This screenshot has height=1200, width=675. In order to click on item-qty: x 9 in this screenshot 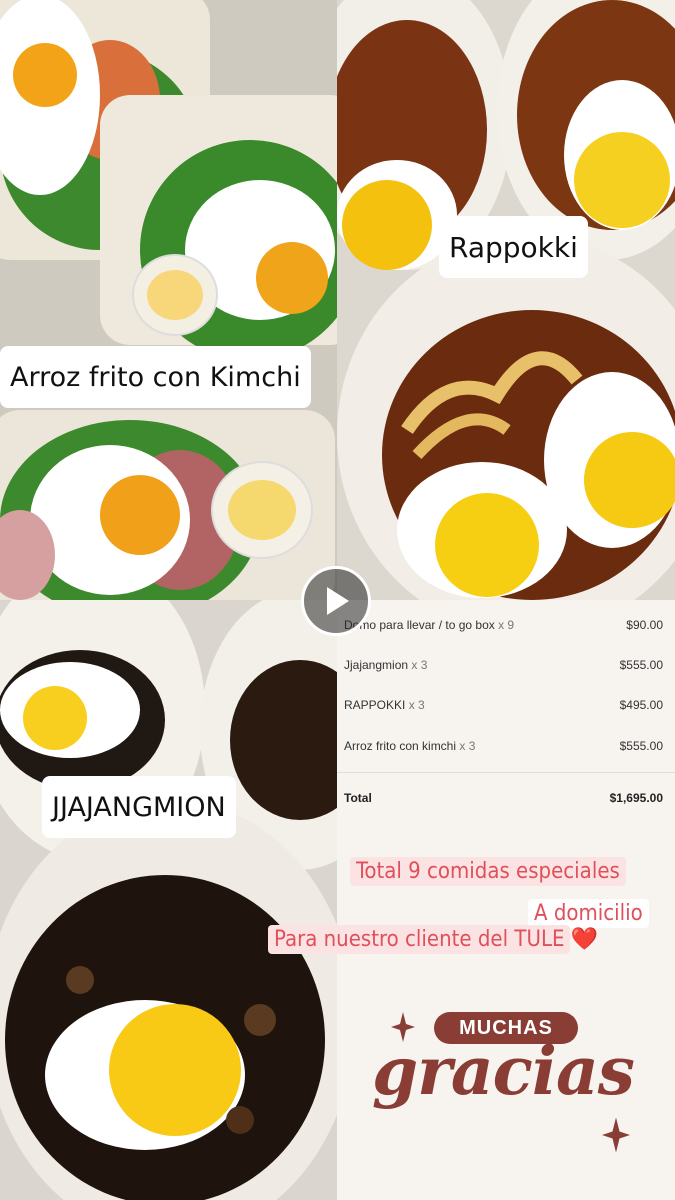, I will do `click(506, 625)`.